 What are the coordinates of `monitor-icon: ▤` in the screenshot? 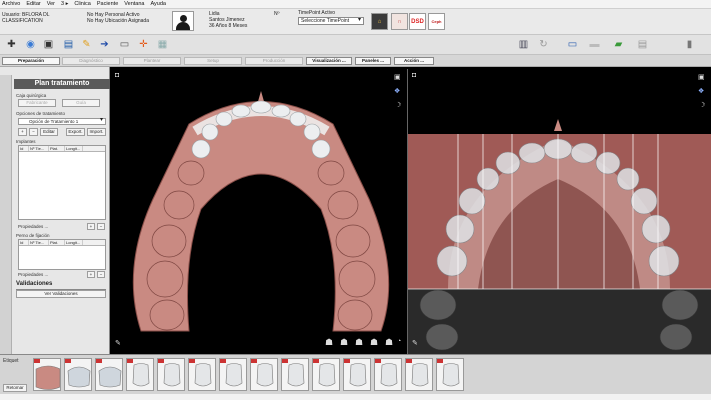 It's located at (68, 44).